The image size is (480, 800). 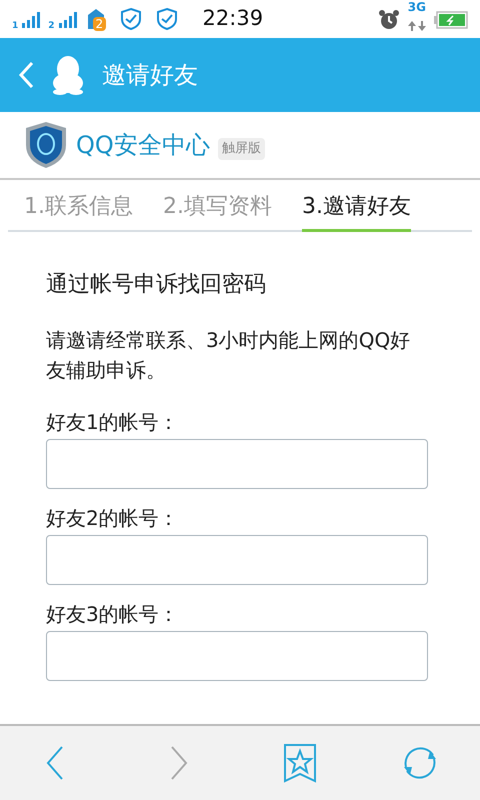 What do you see at coordinates (241, 149) in the screenshot?
I see `edition-tag: 触屏版` at bounding box center [241, 149].